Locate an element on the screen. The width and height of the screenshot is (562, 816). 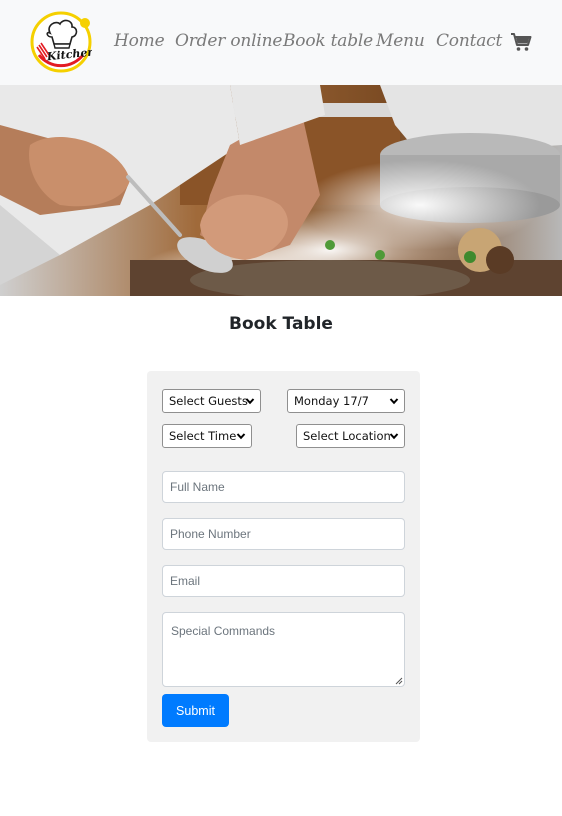
special-commands-placeholder: Special Commands is located at coordinates (223, 631).